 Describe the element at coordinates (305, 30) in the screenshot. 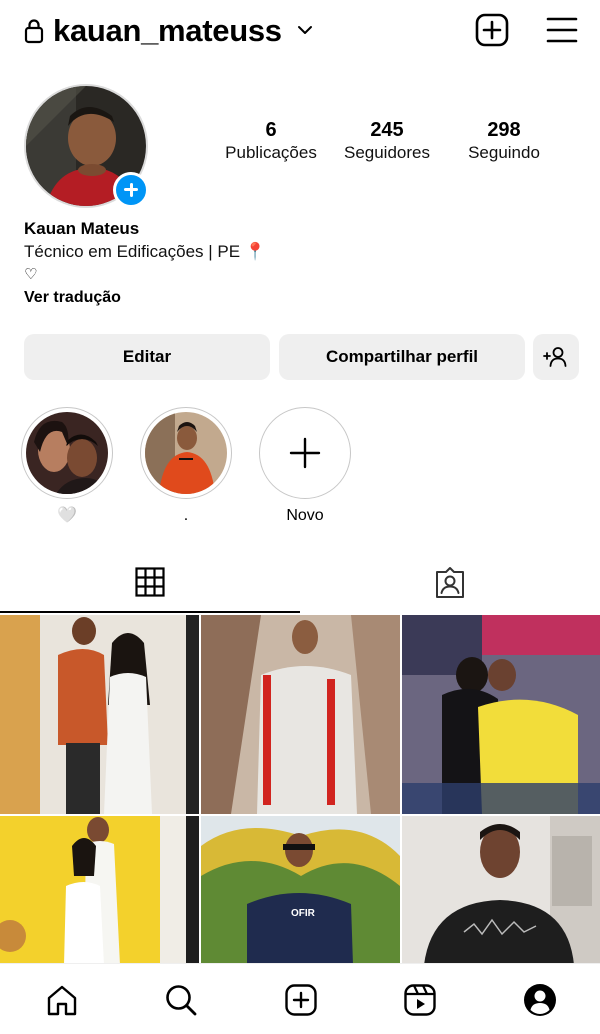

I see `chevron-down-icon` at that location.